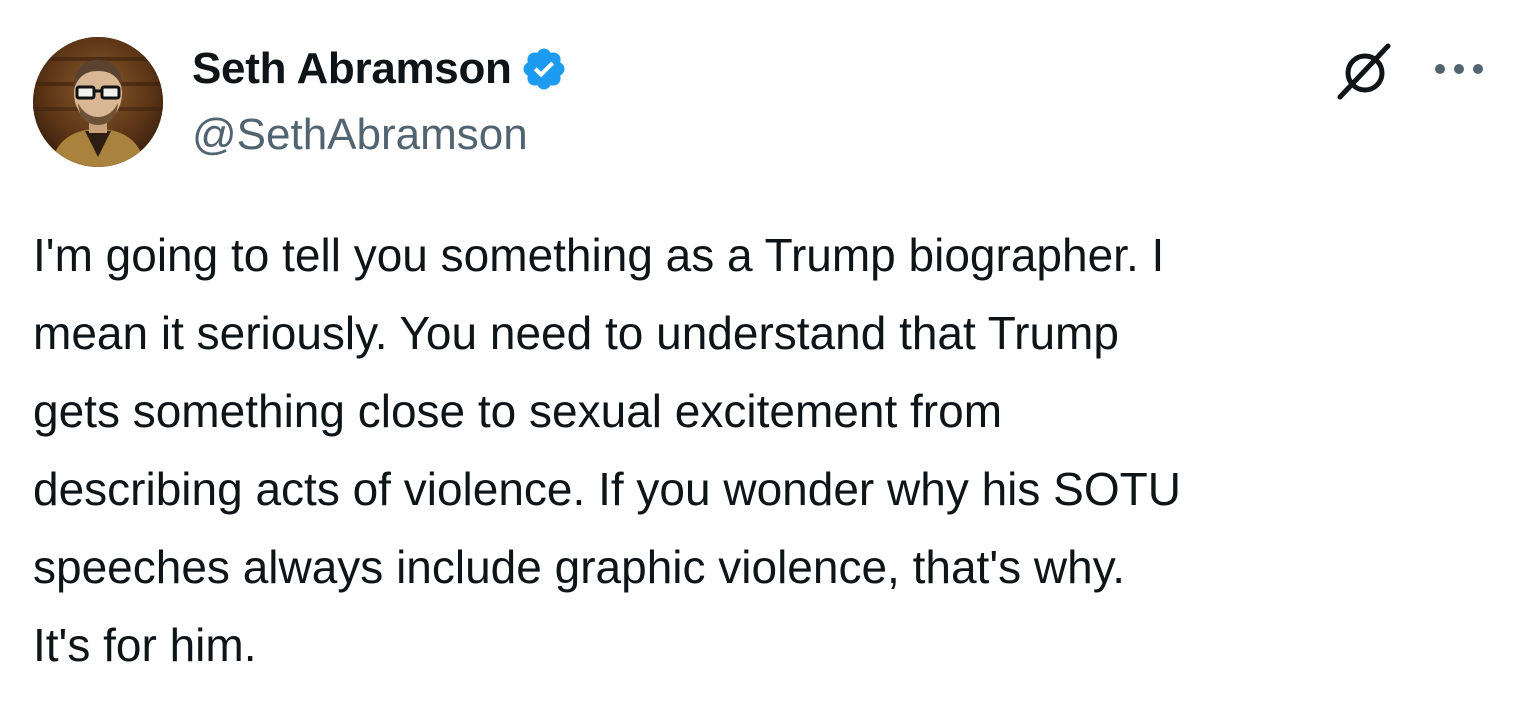 The height and width of the screenshot is (712, 1524). What do you see at coordinates (1459, 69) in the screenshot?
I see `more-options-icon` at bounding box center [1459, 69].